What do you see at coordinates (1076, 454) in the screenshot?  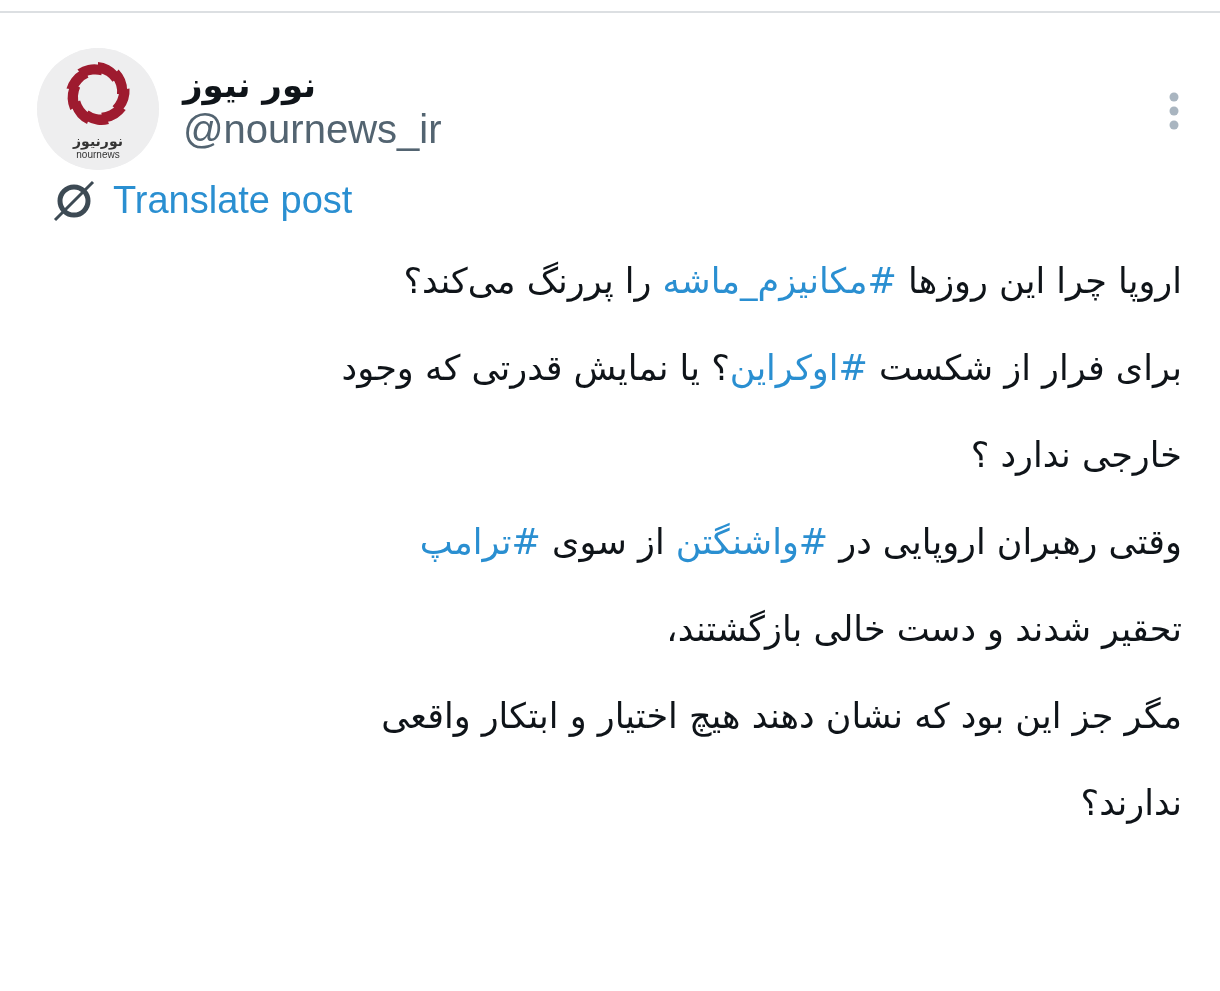 I see `post-text-line: خارجی ندارد ؟` at bounding box center [1076, 454].